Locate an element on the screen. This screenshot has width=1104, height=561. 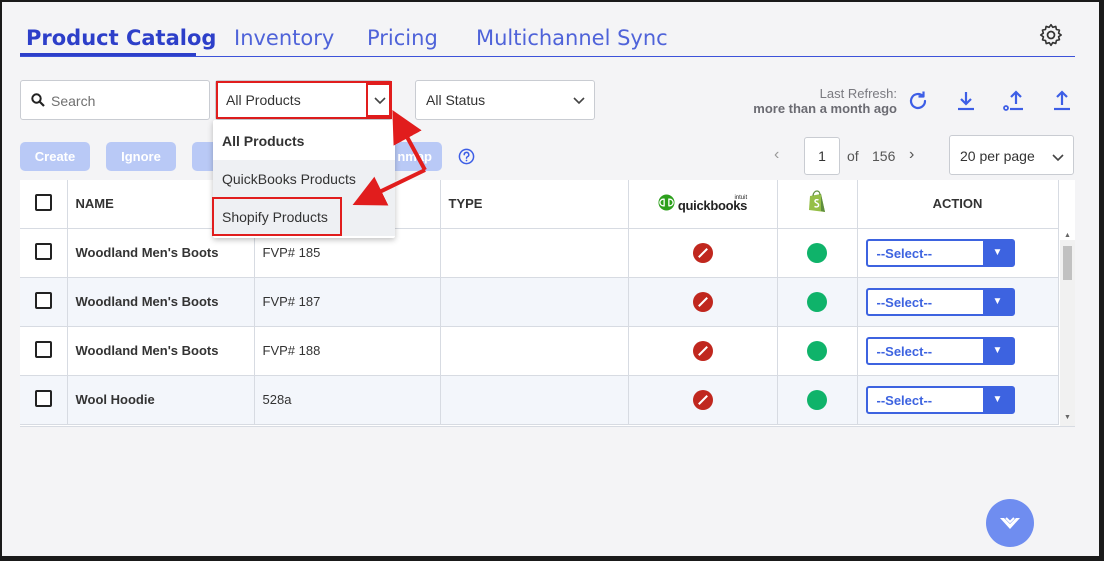
scroll-up-icon: ▲ is located at coordinates (1067, 235).